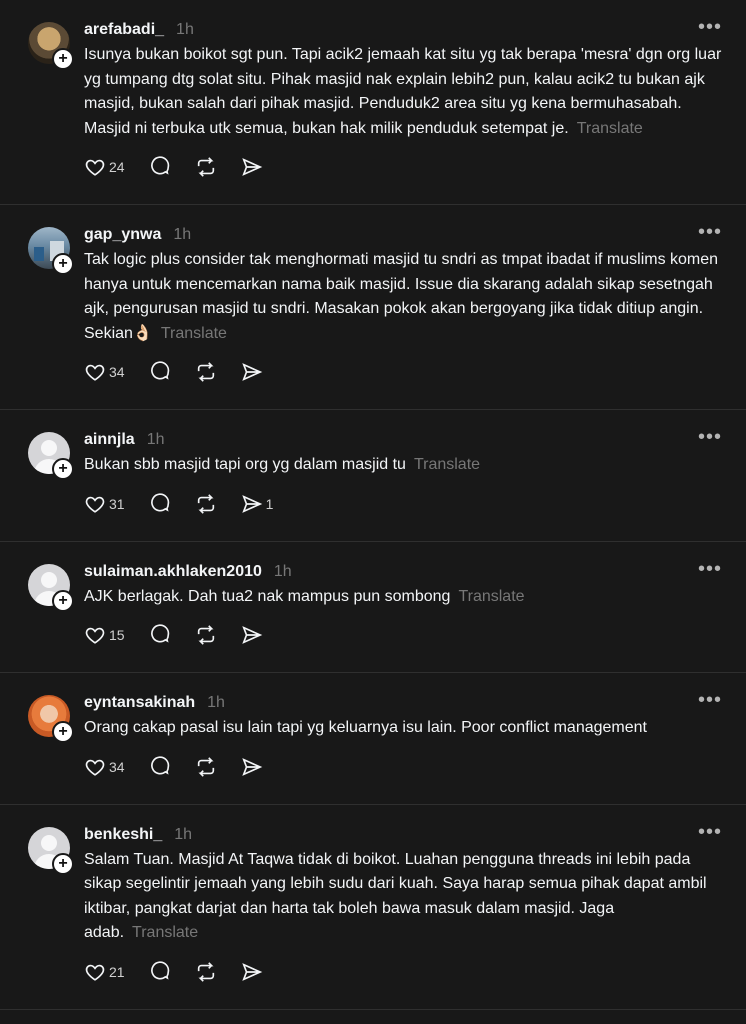 Image resolution: width=746 pixels, height=1024 pixels. I want to click on action-bar: 34, so click(403, 767).